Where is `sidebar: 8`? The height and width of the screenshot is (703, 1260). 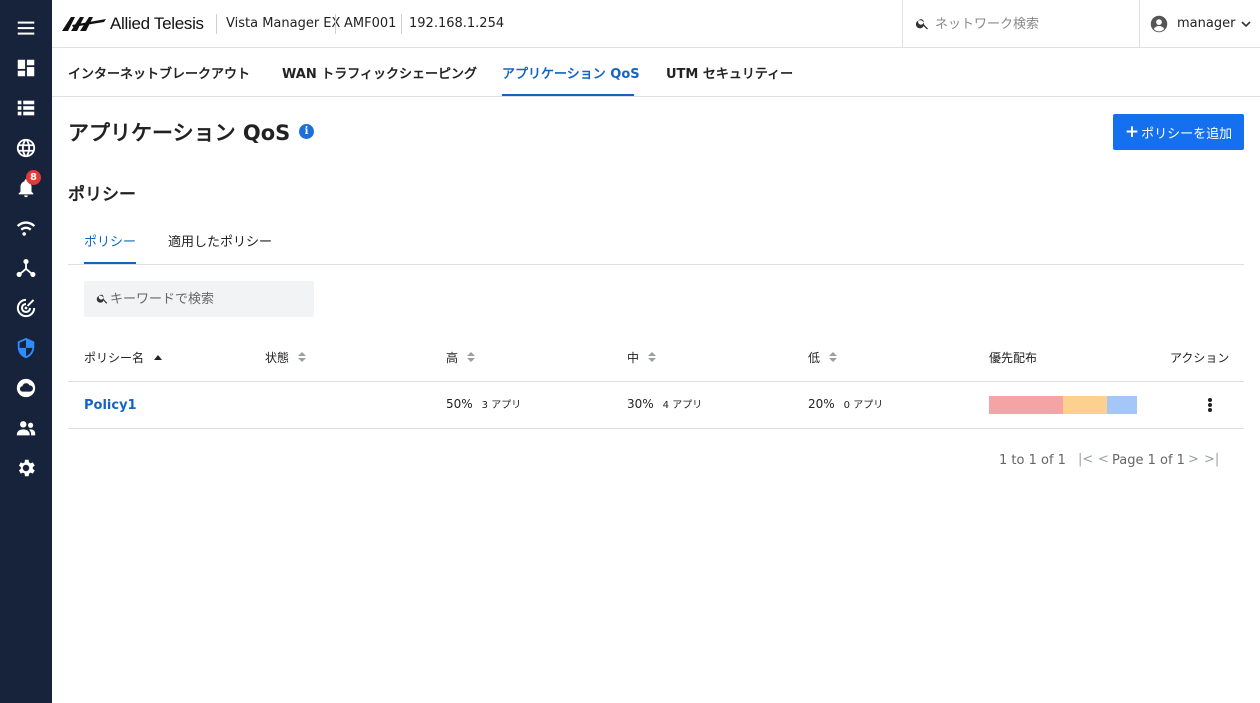 sidebar: 8 is located at coordinates (26, 351).